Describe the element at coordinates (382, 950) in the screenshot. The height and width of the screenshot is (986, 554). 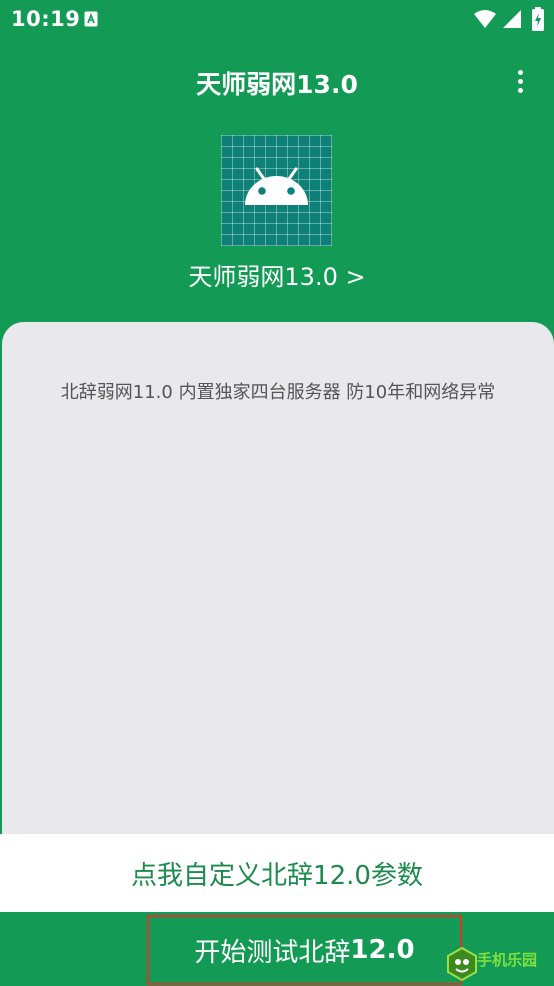
I see `start-test-version: 12.0` at that location.